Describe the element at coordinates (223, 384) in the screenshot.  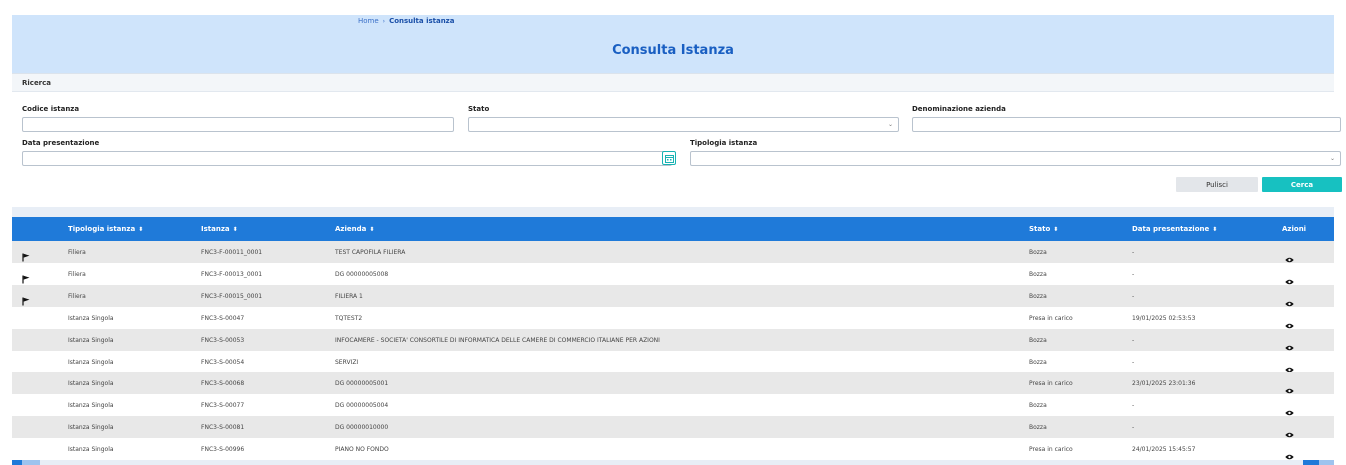
I see `cell-istanza: FNC3-S-00068` at that location.